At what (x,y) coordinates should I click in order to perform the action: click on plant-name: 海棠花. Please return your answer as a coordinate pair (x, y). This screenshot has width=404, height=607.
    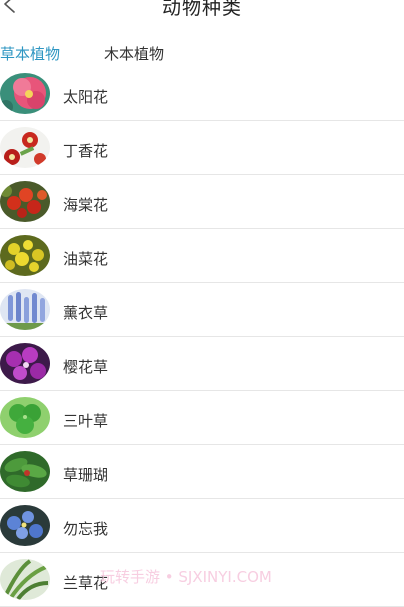
    Looking at the image, I should click on (86, 205).